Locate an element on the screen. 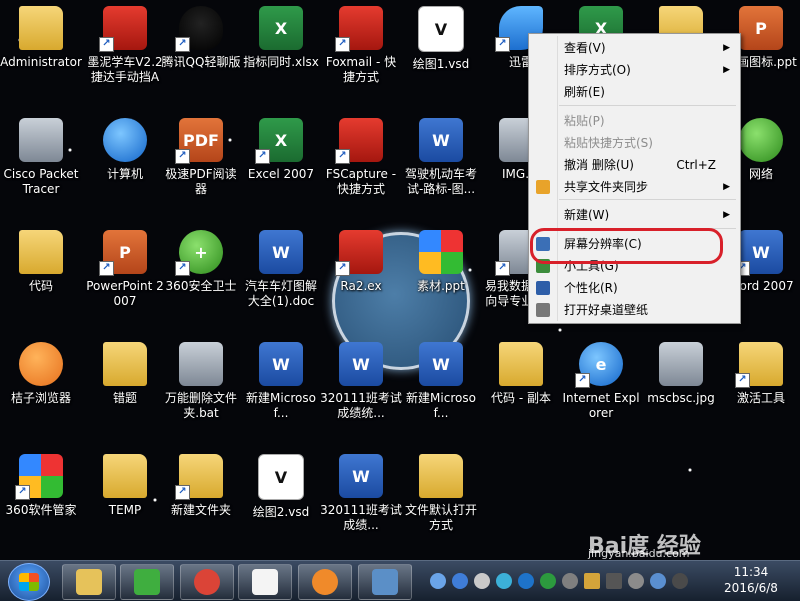  desktop-icon: 万能删除文件夹.bat is located at coordinates (201, 381).